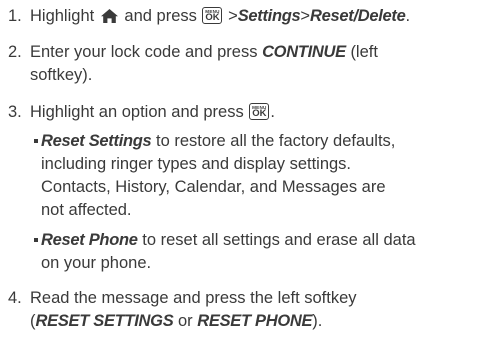  I want to click on step-text-part: or, so click(185, 321).